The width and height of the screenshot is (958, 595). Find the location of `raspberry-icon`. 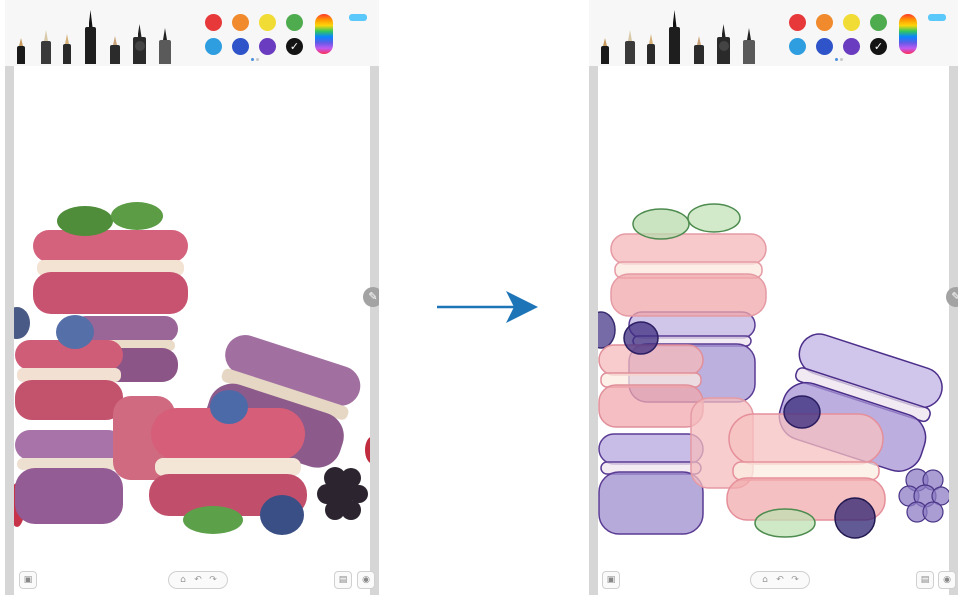

raspberry-icon is located at coordinates (367, 450).